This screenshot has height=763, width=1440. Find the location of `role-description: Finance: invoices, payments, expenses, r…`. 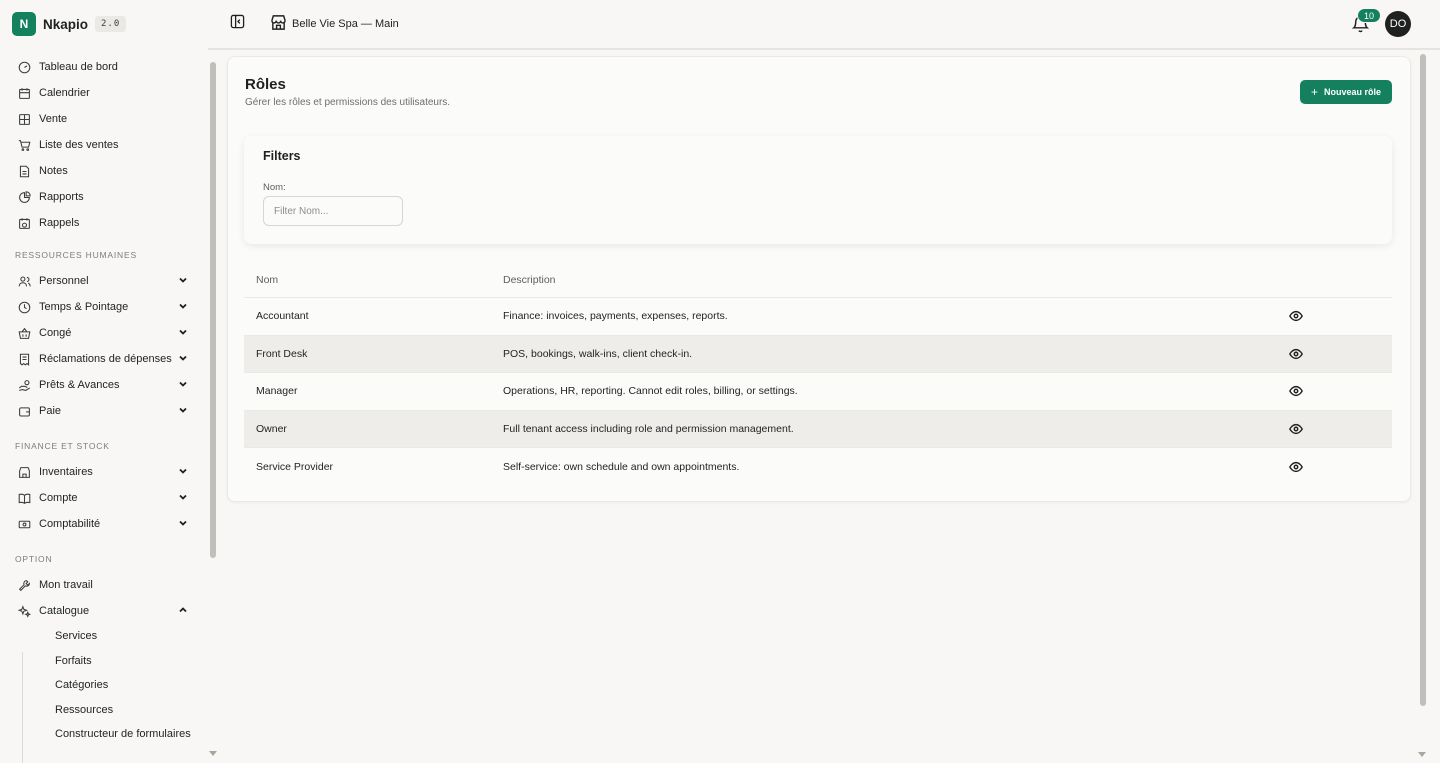

role-description: Finance: invoices, payments, expenses, r… is located at coordinates (615, 316).